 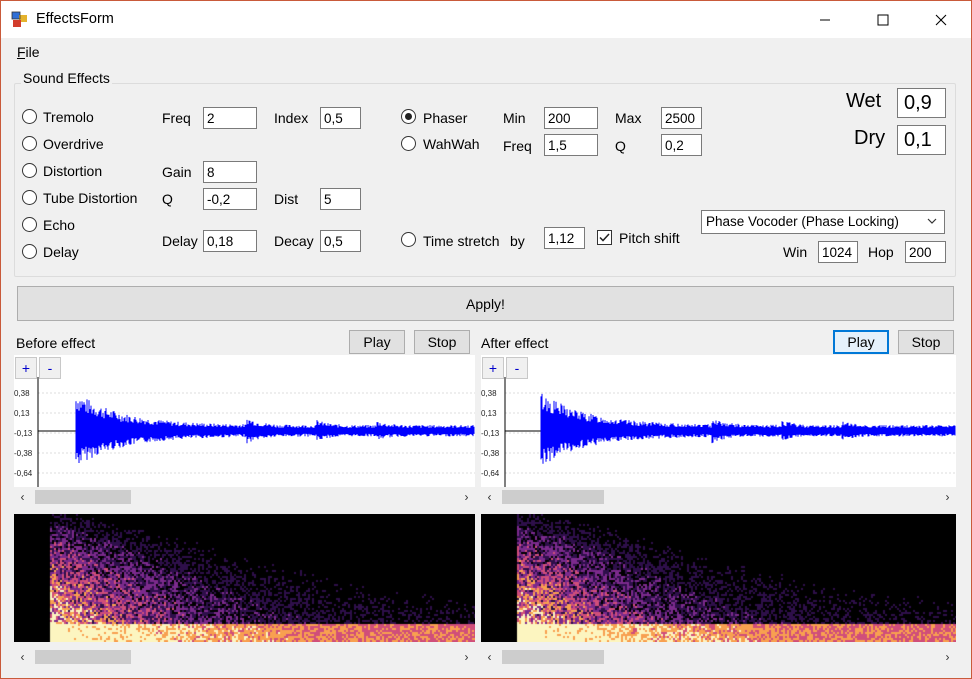 I want to click on after-tick-2: -0,13, so click(x=490, y=433).